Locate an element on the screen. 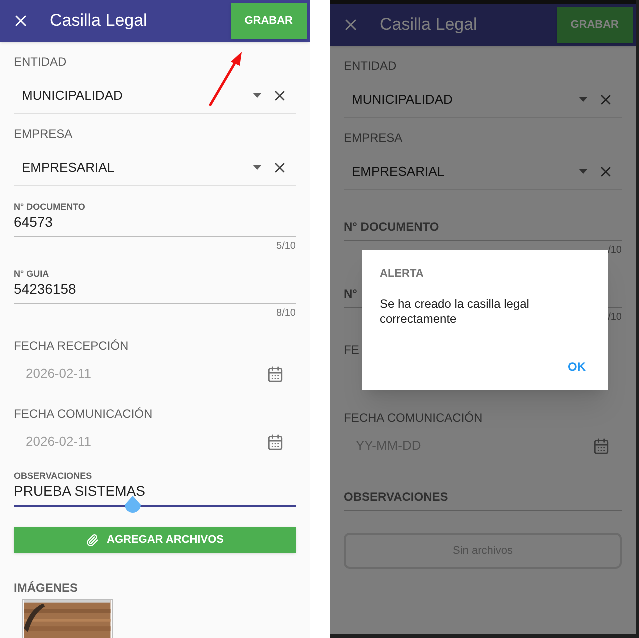 This screenshot has height=638, width=639. ok-button: OK is located at coordinates (579, 367).